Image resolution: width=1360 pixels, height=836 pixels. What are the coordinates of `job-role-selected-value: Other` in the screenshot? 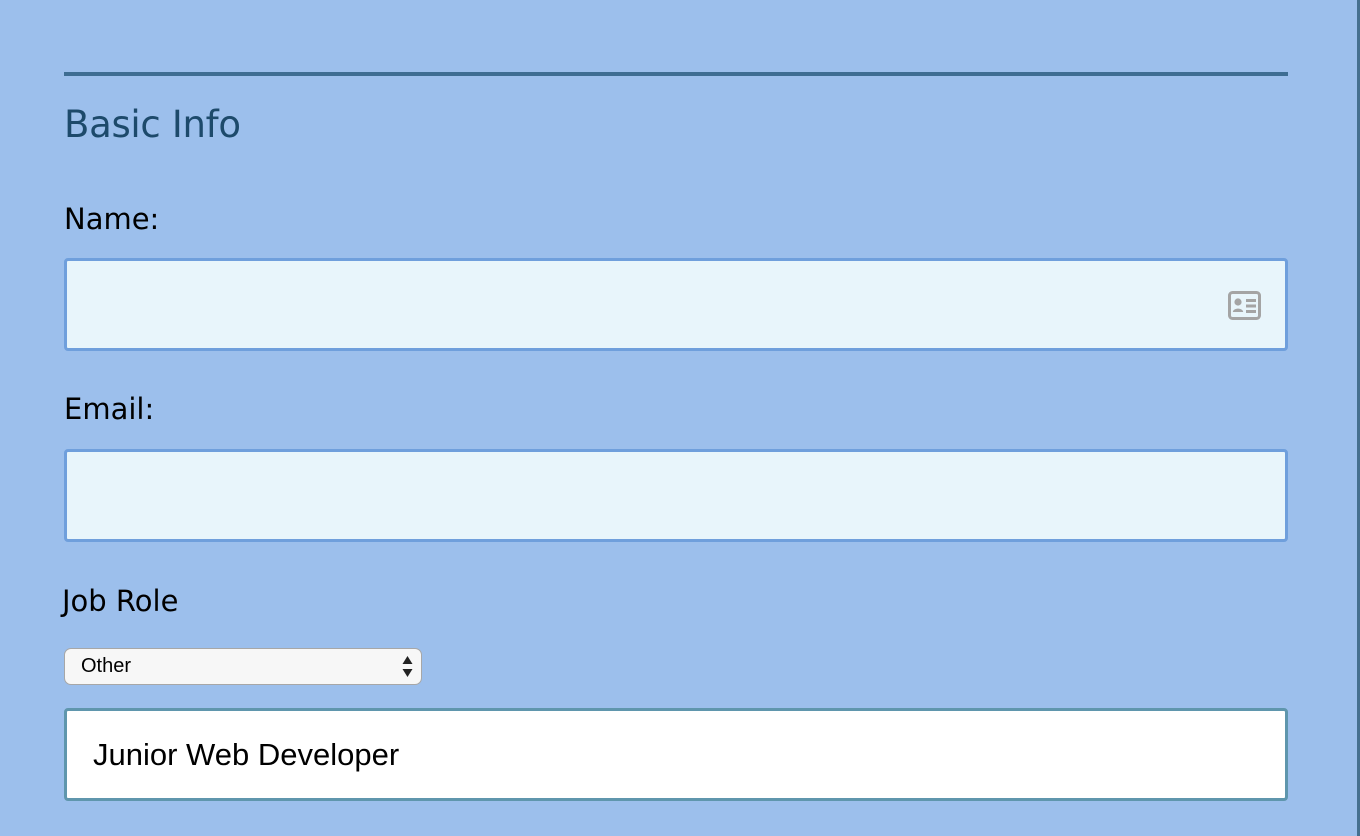 It's located at (106, 666).